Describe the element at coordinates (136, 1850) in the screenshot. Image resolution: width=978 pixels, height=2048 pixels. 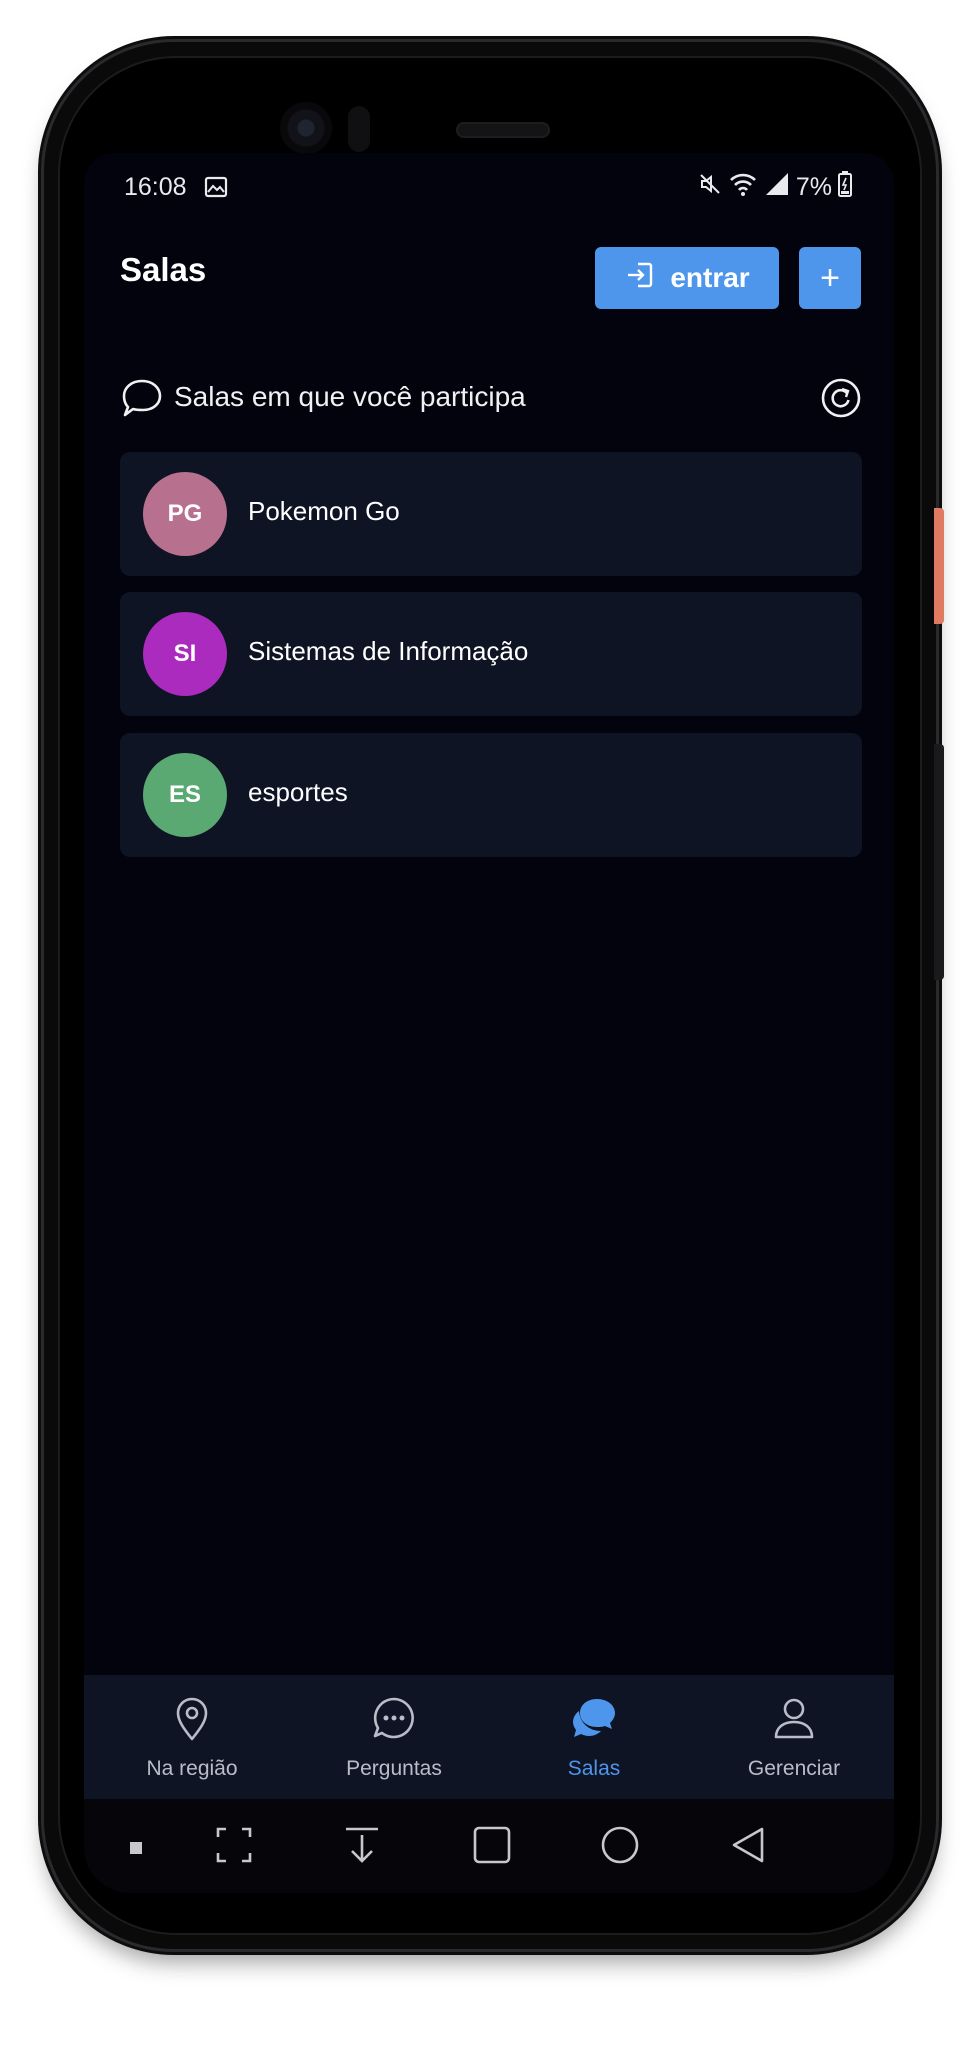
I see `dot-indicator-icon` at that location.